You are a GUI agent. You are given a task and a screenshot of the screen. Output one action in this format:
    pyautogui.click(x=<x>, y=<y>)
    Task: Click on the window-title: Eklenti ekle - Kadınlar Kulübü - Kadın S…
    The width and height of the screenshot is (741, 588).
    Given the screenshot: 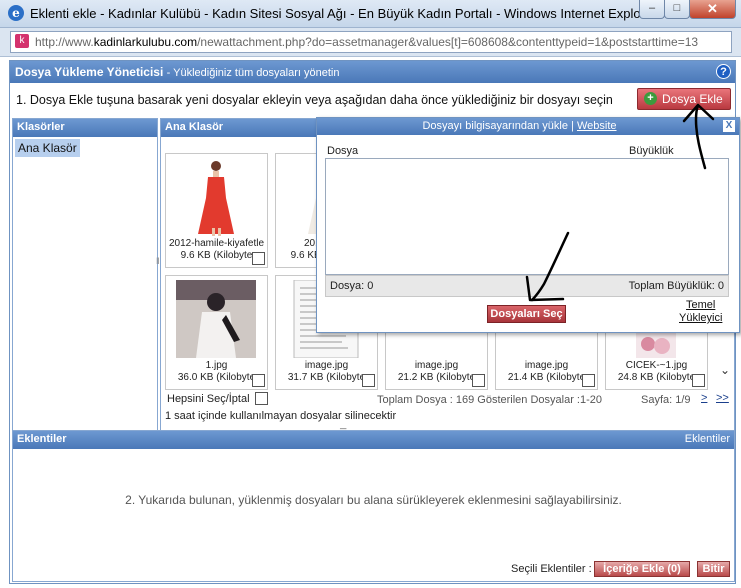 What is the action you would take?
    pyautogui.click(x=343, y=13)
    